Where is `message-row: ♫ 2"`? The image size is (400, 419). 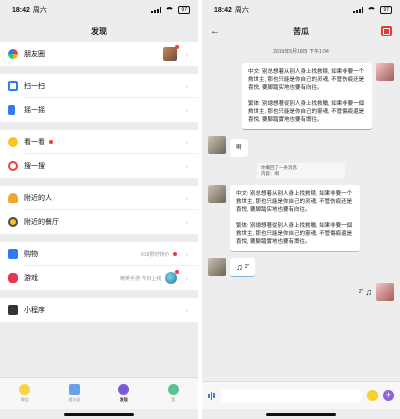
message-row: ♫ 2" is located at coordinates (301, 267).